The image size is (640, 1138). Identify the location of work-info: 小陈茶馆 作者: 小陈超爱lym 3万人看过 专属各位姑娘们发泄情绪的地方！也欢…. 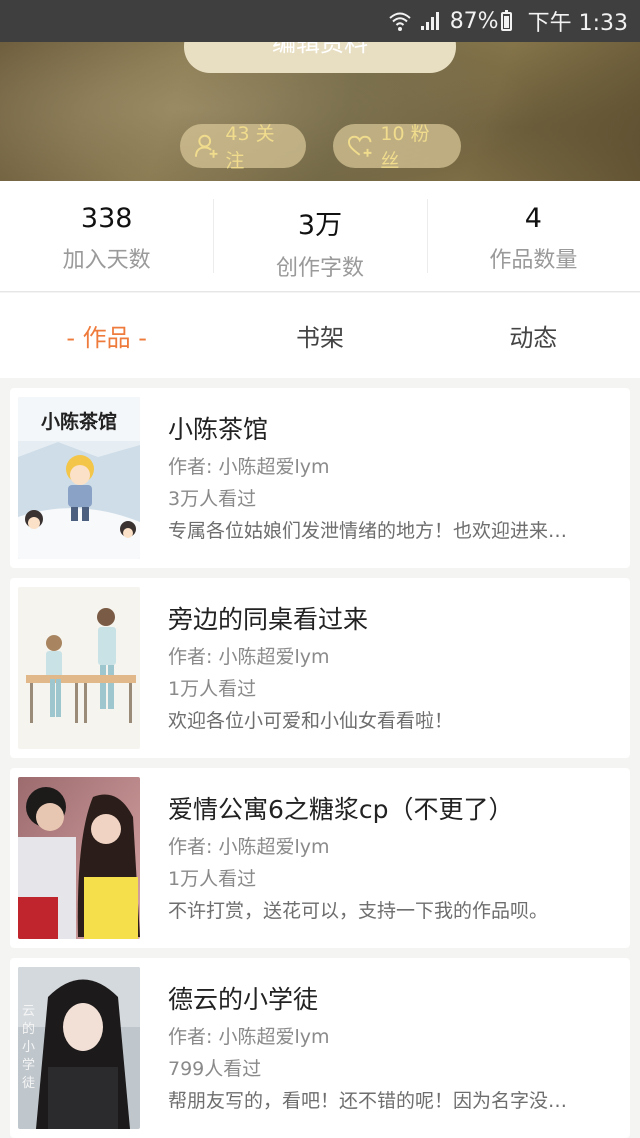
(391, 476).